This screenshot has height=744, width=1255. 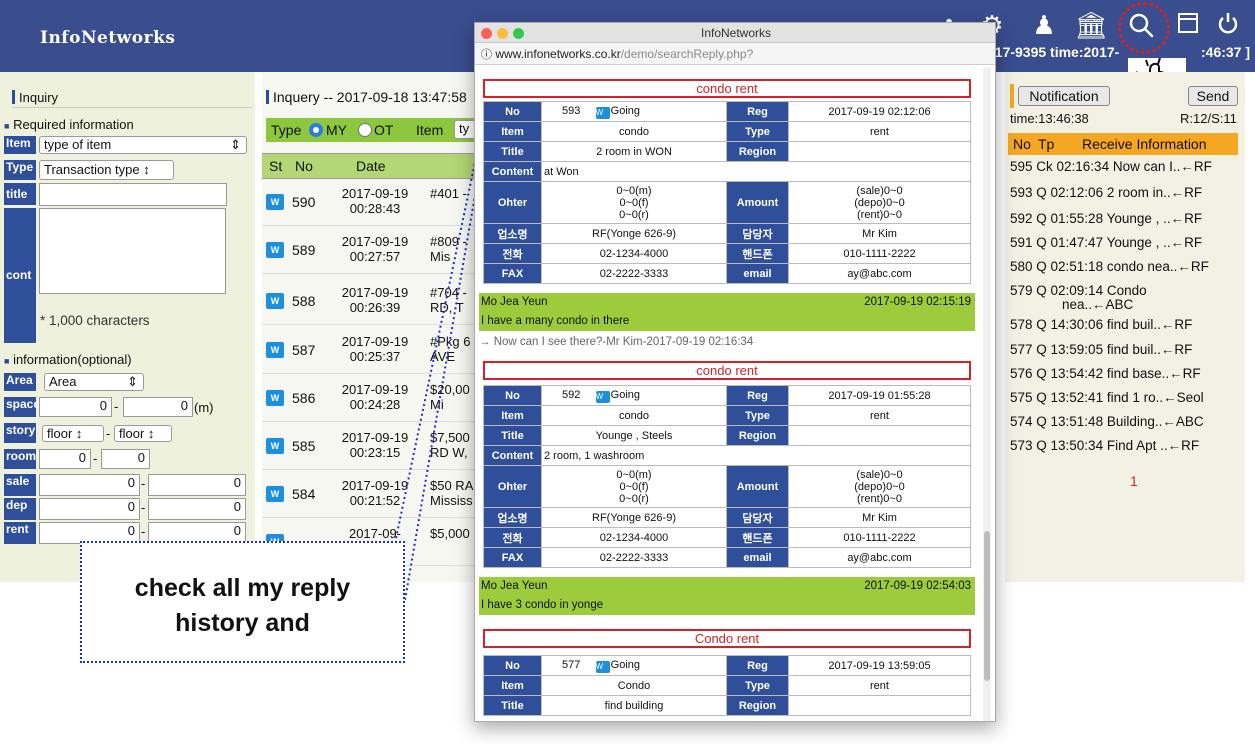 I want to click on window-icon, so click(x=1188, y=26).